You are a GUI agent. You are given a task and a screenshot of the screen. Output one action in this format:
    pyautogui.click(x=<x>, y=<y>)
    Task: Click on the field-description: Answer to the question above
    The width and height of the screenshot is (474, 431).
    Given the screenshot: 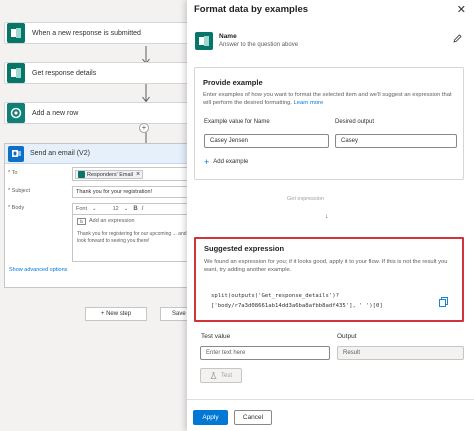 What is the action you would take?
    pyautogui.click(x=259, y=45)
    